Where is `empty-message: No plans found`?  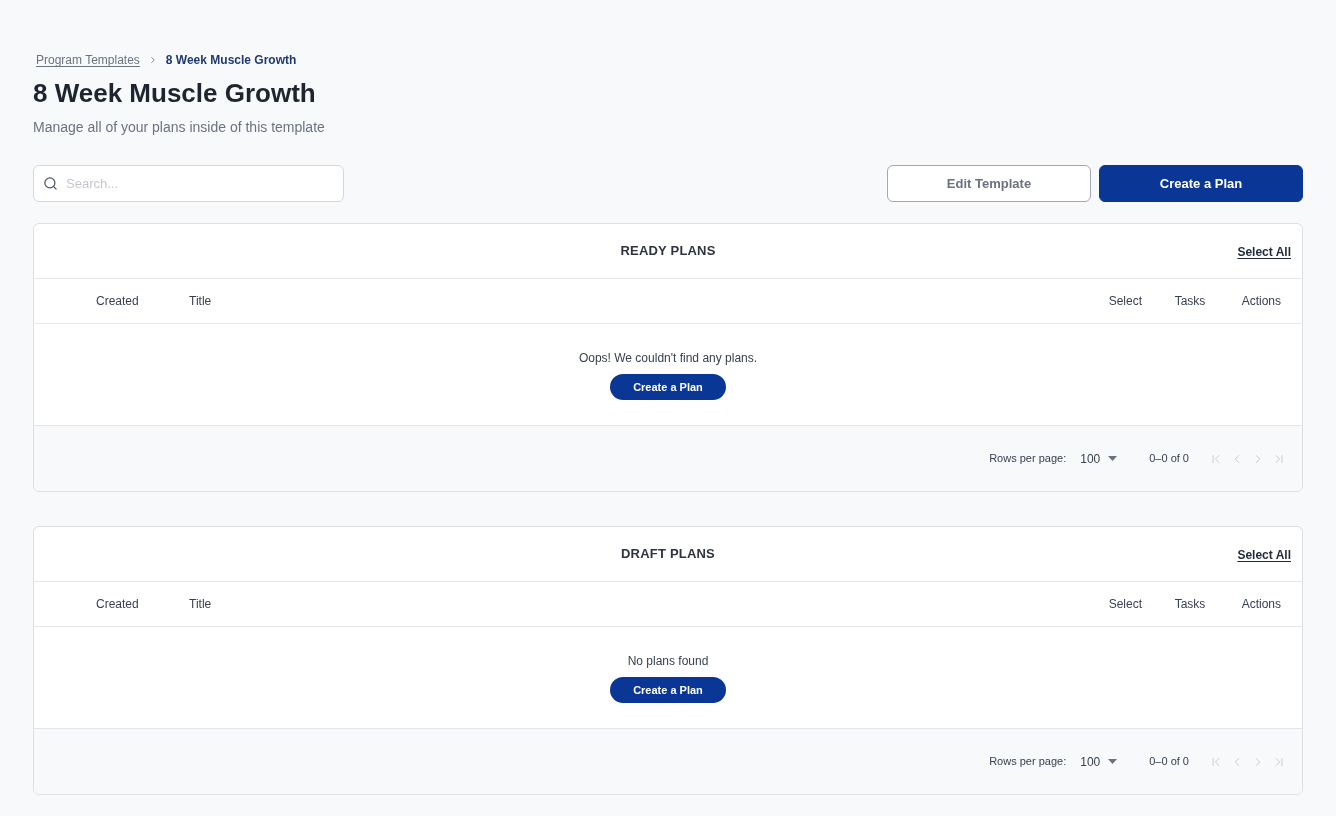
empty-message: No plans found is located at coordinates (668, 661).